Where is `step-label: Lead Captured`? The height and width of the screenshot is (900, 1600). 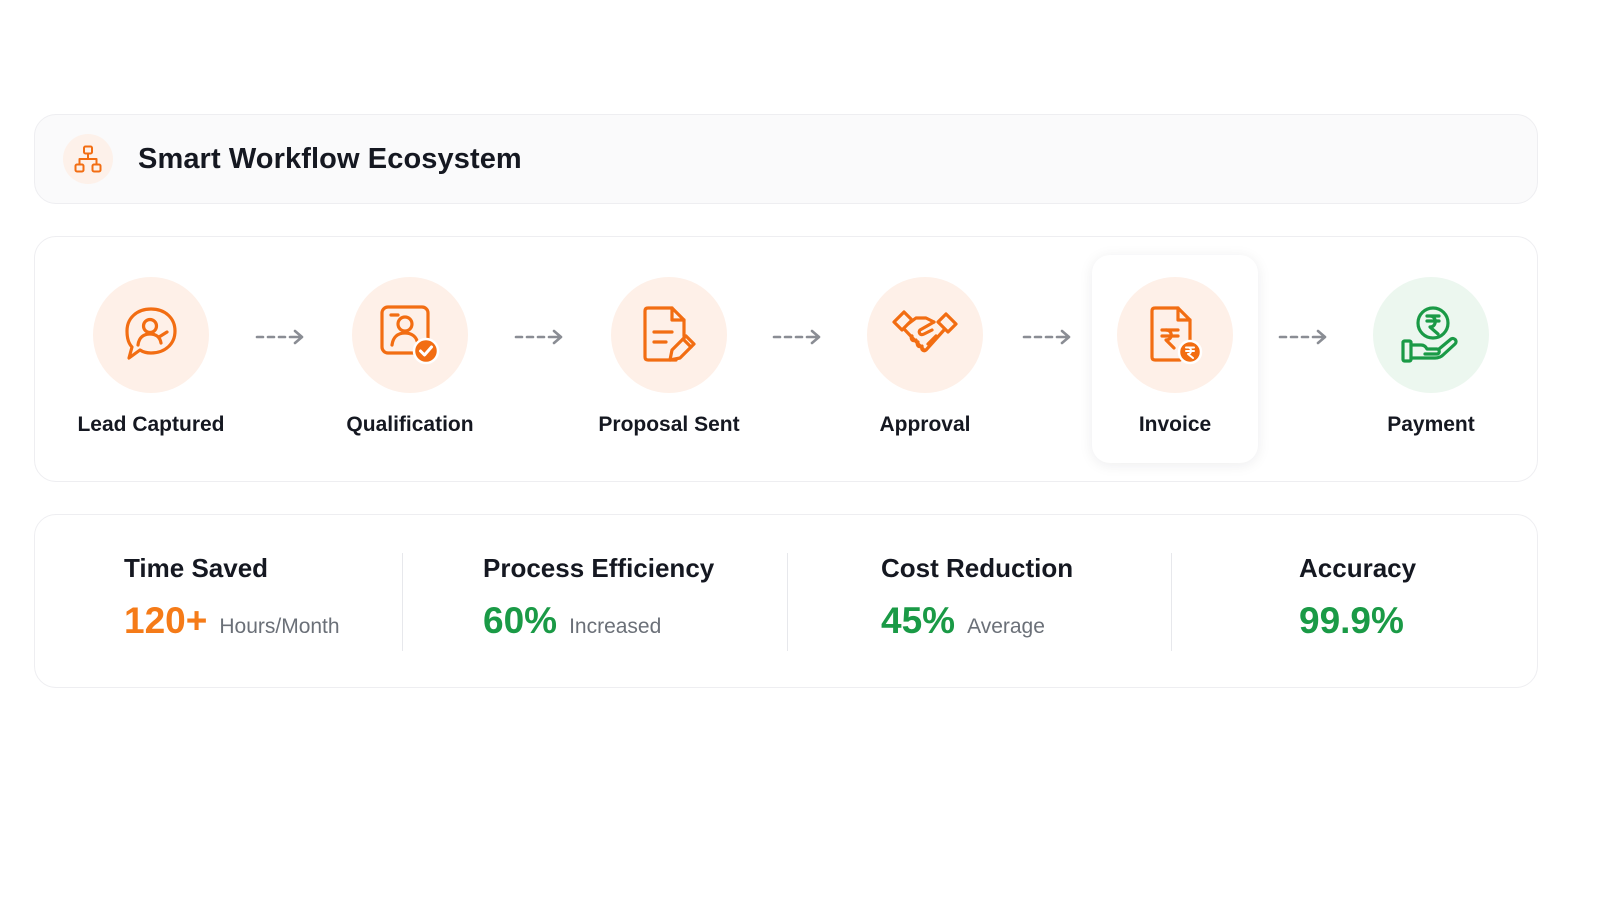
step-label: Lead Captured is located at coordinates (151, 424).